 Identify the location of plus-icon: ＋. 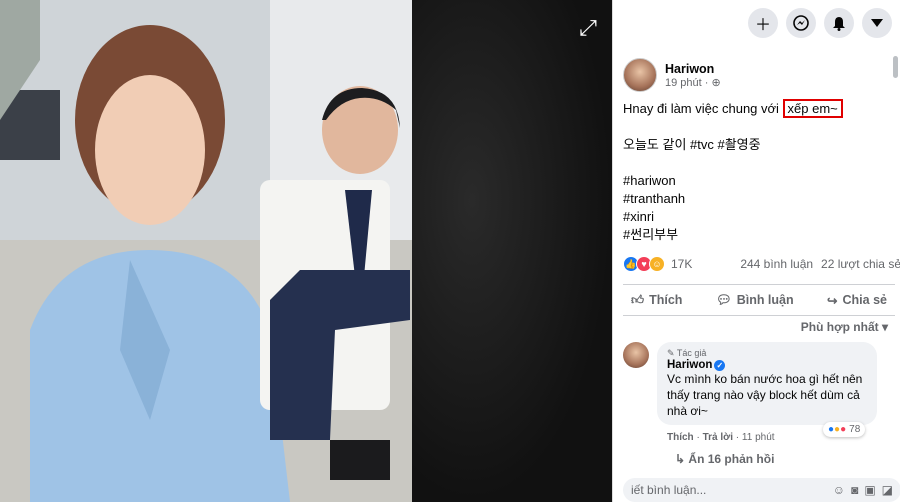
(763, 23).